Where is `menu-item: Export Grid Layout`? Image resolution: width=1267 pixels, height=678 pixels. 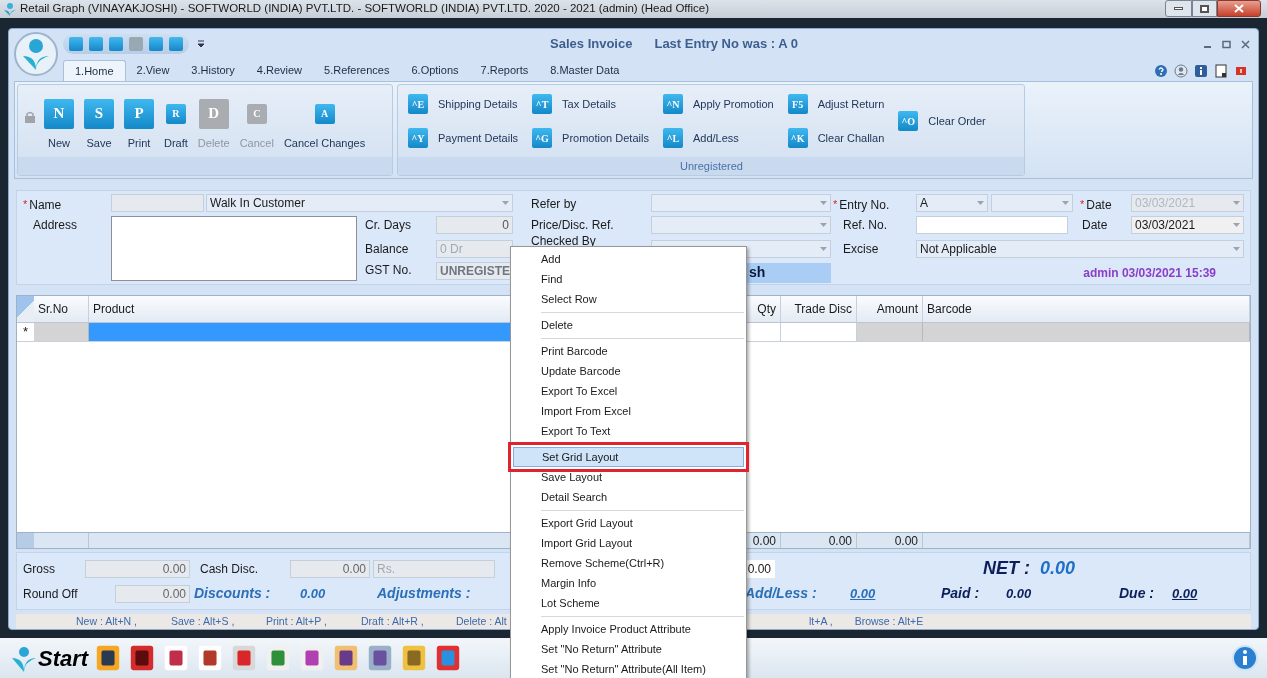 menu-item: Export Grid Layout is located at coordinates (628, 523).